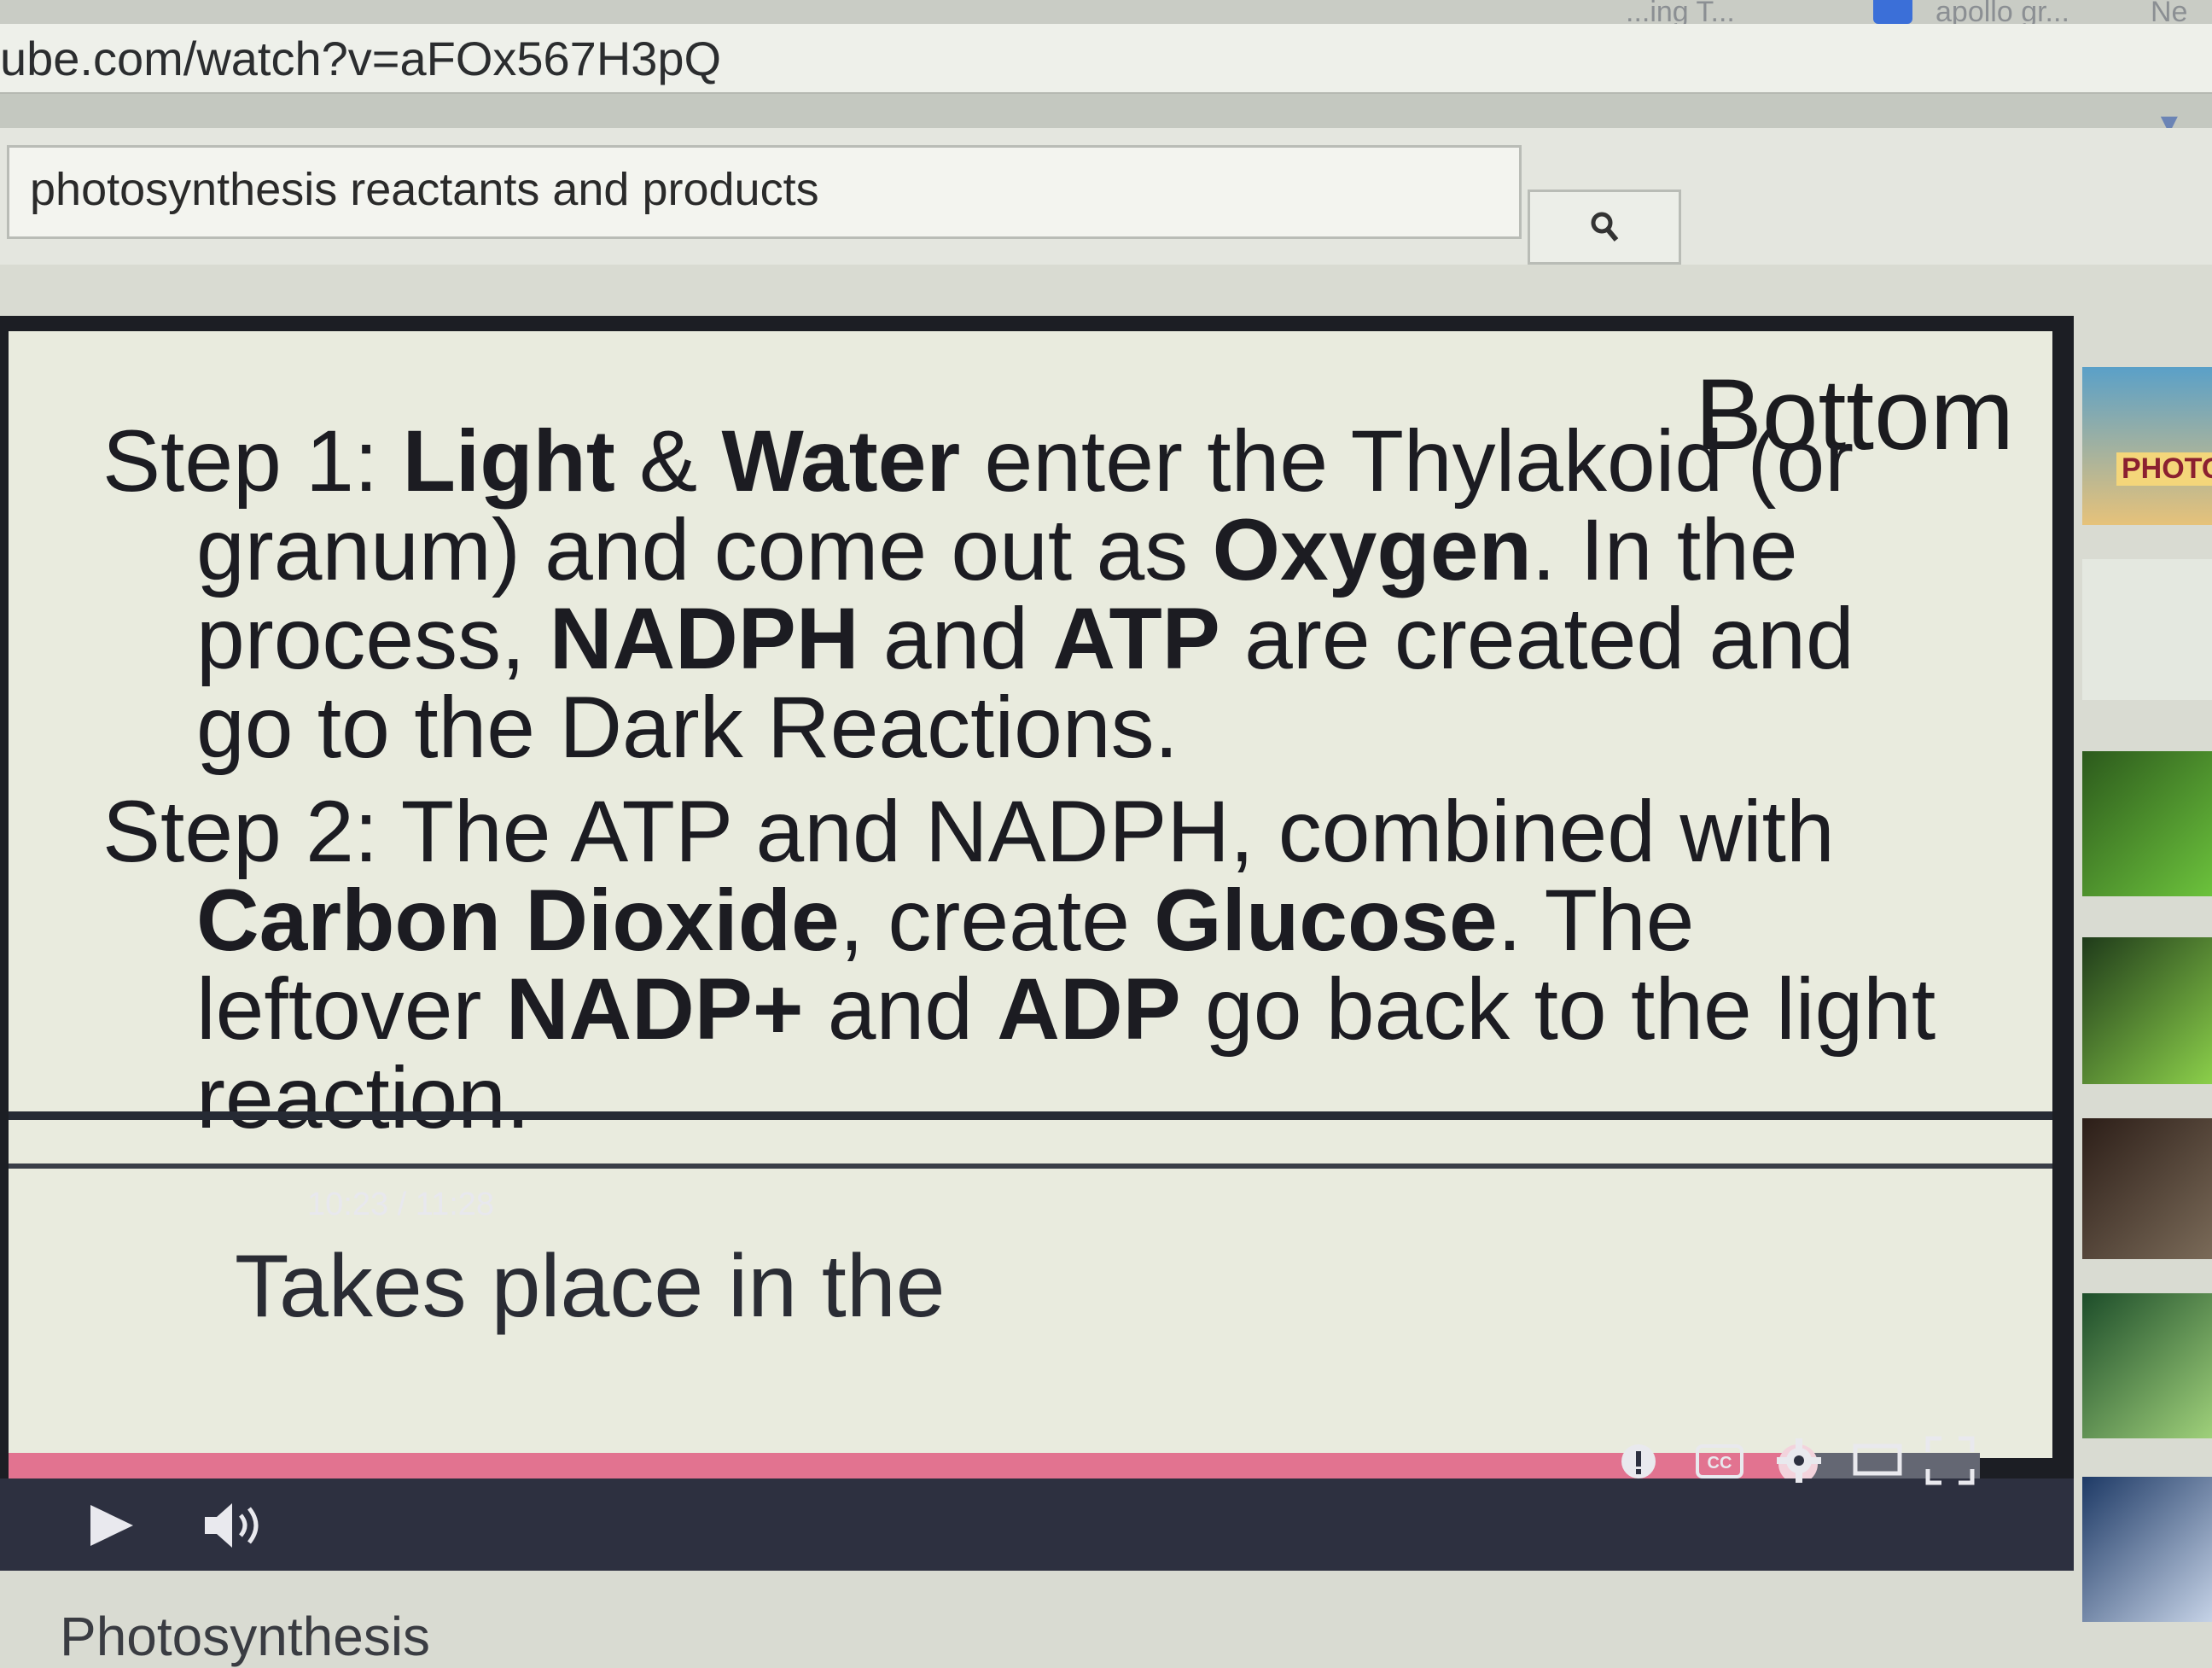 The height and width of the screenshot is (1668, 2212). What do you see at coordinates (1892, 12) in the screenshot?
I see `tab-favicon-icon` at bounding box center [1892, 12].